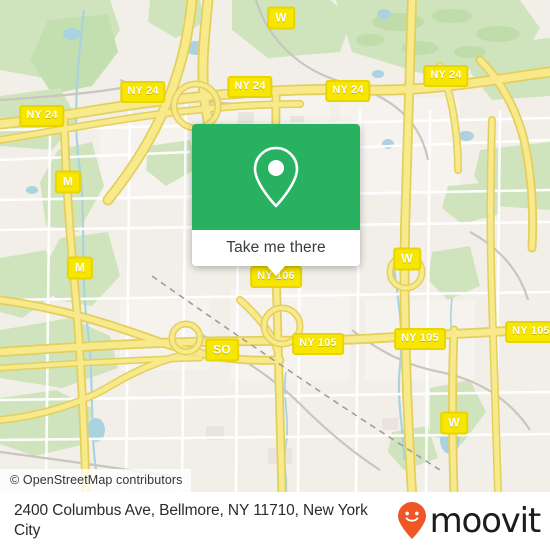 The height and width of the screenshot is (550, 550). I want to click on callout-pointer-tail, so click(276, 271).